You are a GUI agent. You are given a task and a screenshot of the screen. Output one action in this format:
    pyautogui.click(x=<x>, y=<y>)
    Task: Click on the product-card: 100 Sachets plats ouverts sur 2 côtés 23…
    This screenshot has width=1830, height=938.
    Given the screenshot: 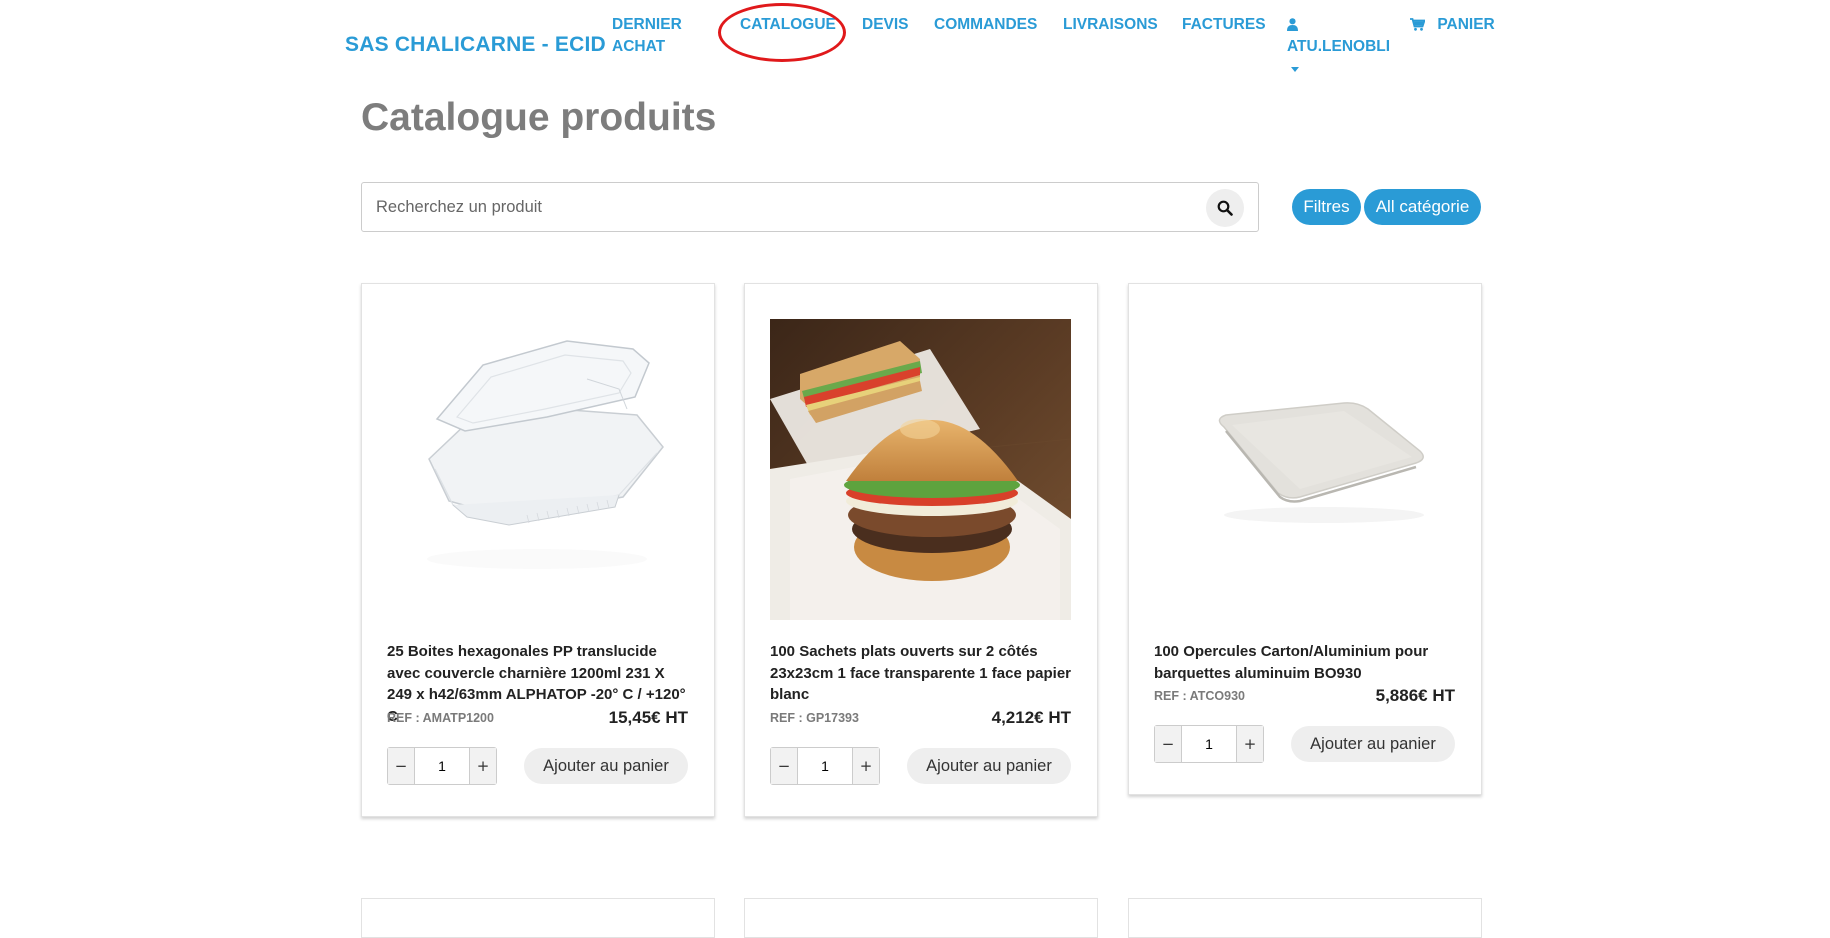 What is the action you would take?
    pyautogui.click(x=921, y=550)
    